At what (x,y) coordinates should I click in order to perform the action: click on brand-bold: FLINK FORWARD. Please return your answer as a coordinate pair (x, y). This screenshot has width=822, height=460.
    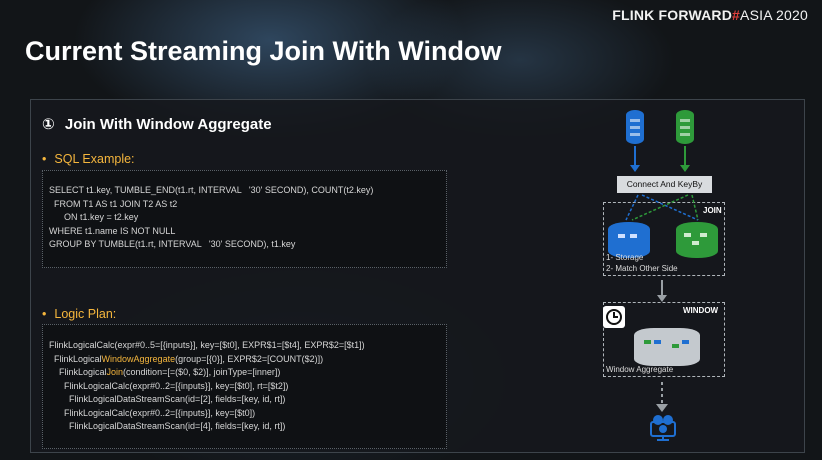
    Looking at the image, I should click on (672, 15).